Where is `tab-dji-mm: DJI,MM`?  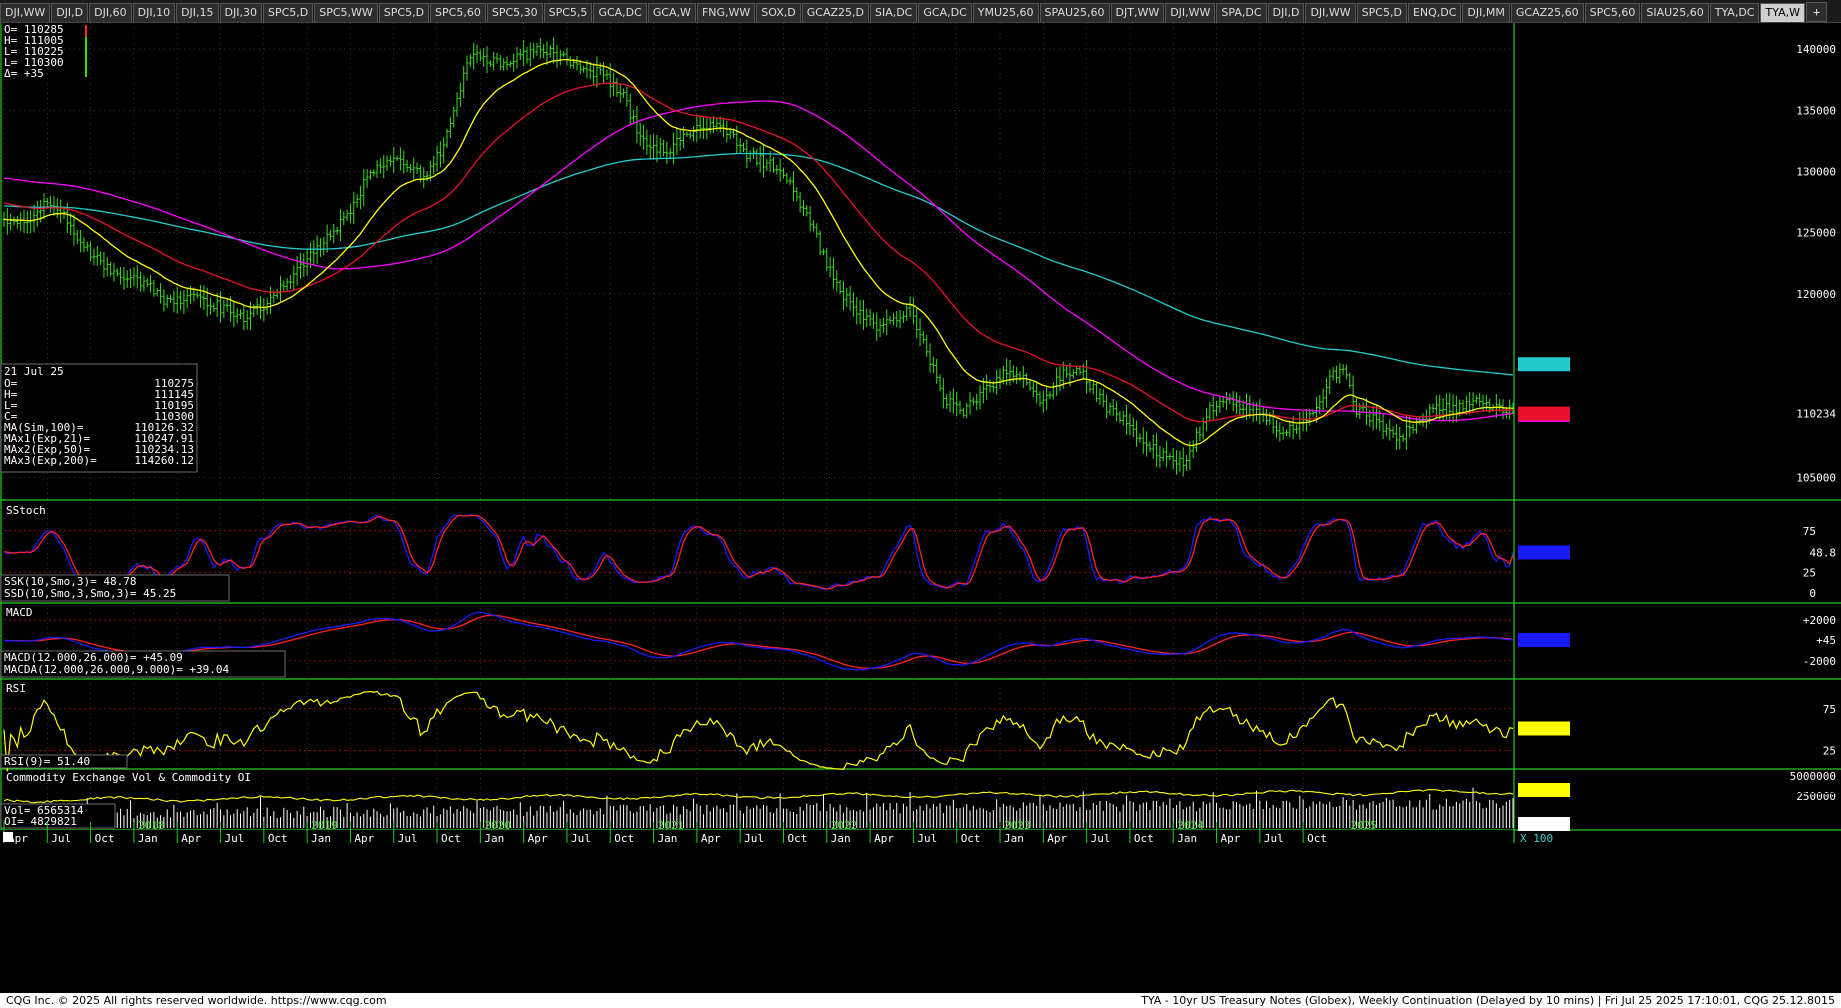 tab-dji-mm: DJI,MM is located at coordinates (1486, 12).